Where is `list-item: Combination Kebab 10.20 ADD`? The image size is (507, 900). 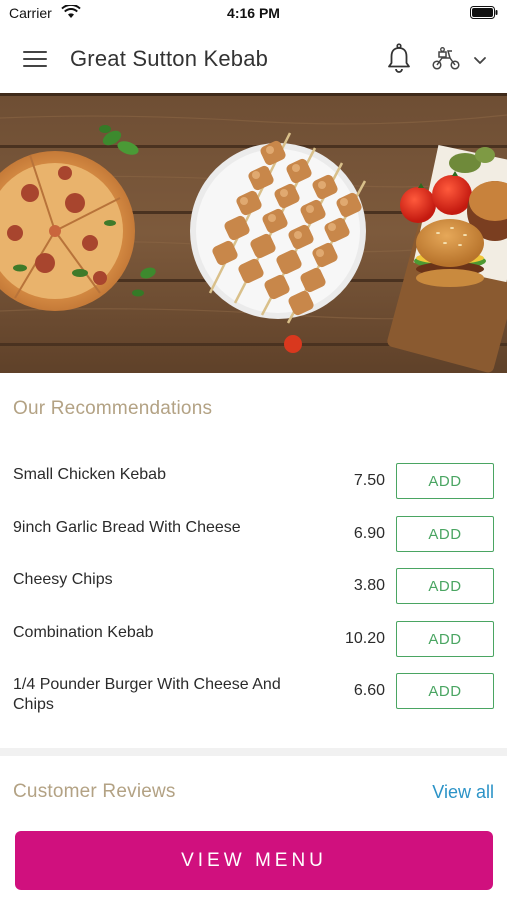
list-item: Combination Kebab 10.20 ADD is located at coordinates (253, 647).